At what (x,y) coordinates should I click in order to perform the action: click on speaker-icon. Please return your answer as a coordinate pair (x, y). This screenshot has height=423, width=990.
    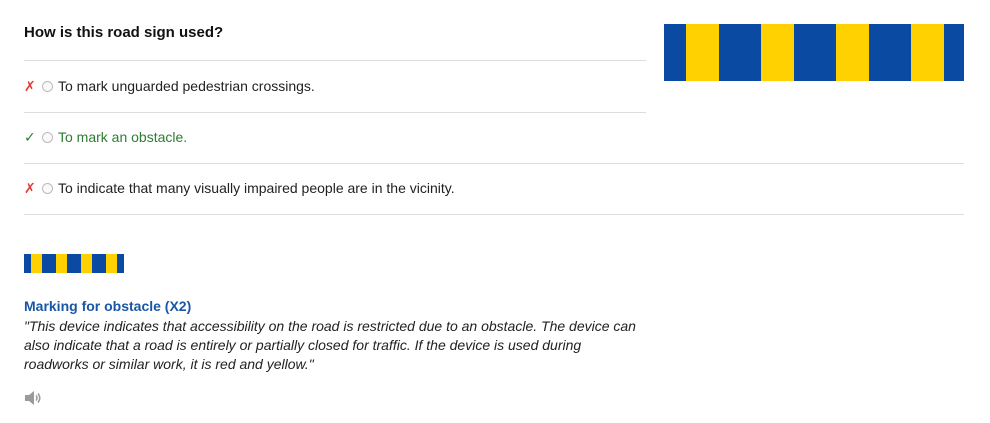
    Looking at the image, I should click on (33, 398).